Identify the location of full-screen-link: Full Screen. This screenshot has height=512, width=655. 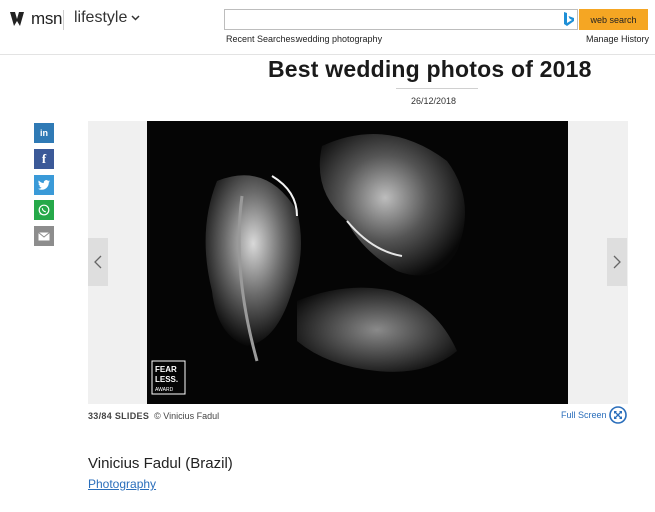
(584, 415).